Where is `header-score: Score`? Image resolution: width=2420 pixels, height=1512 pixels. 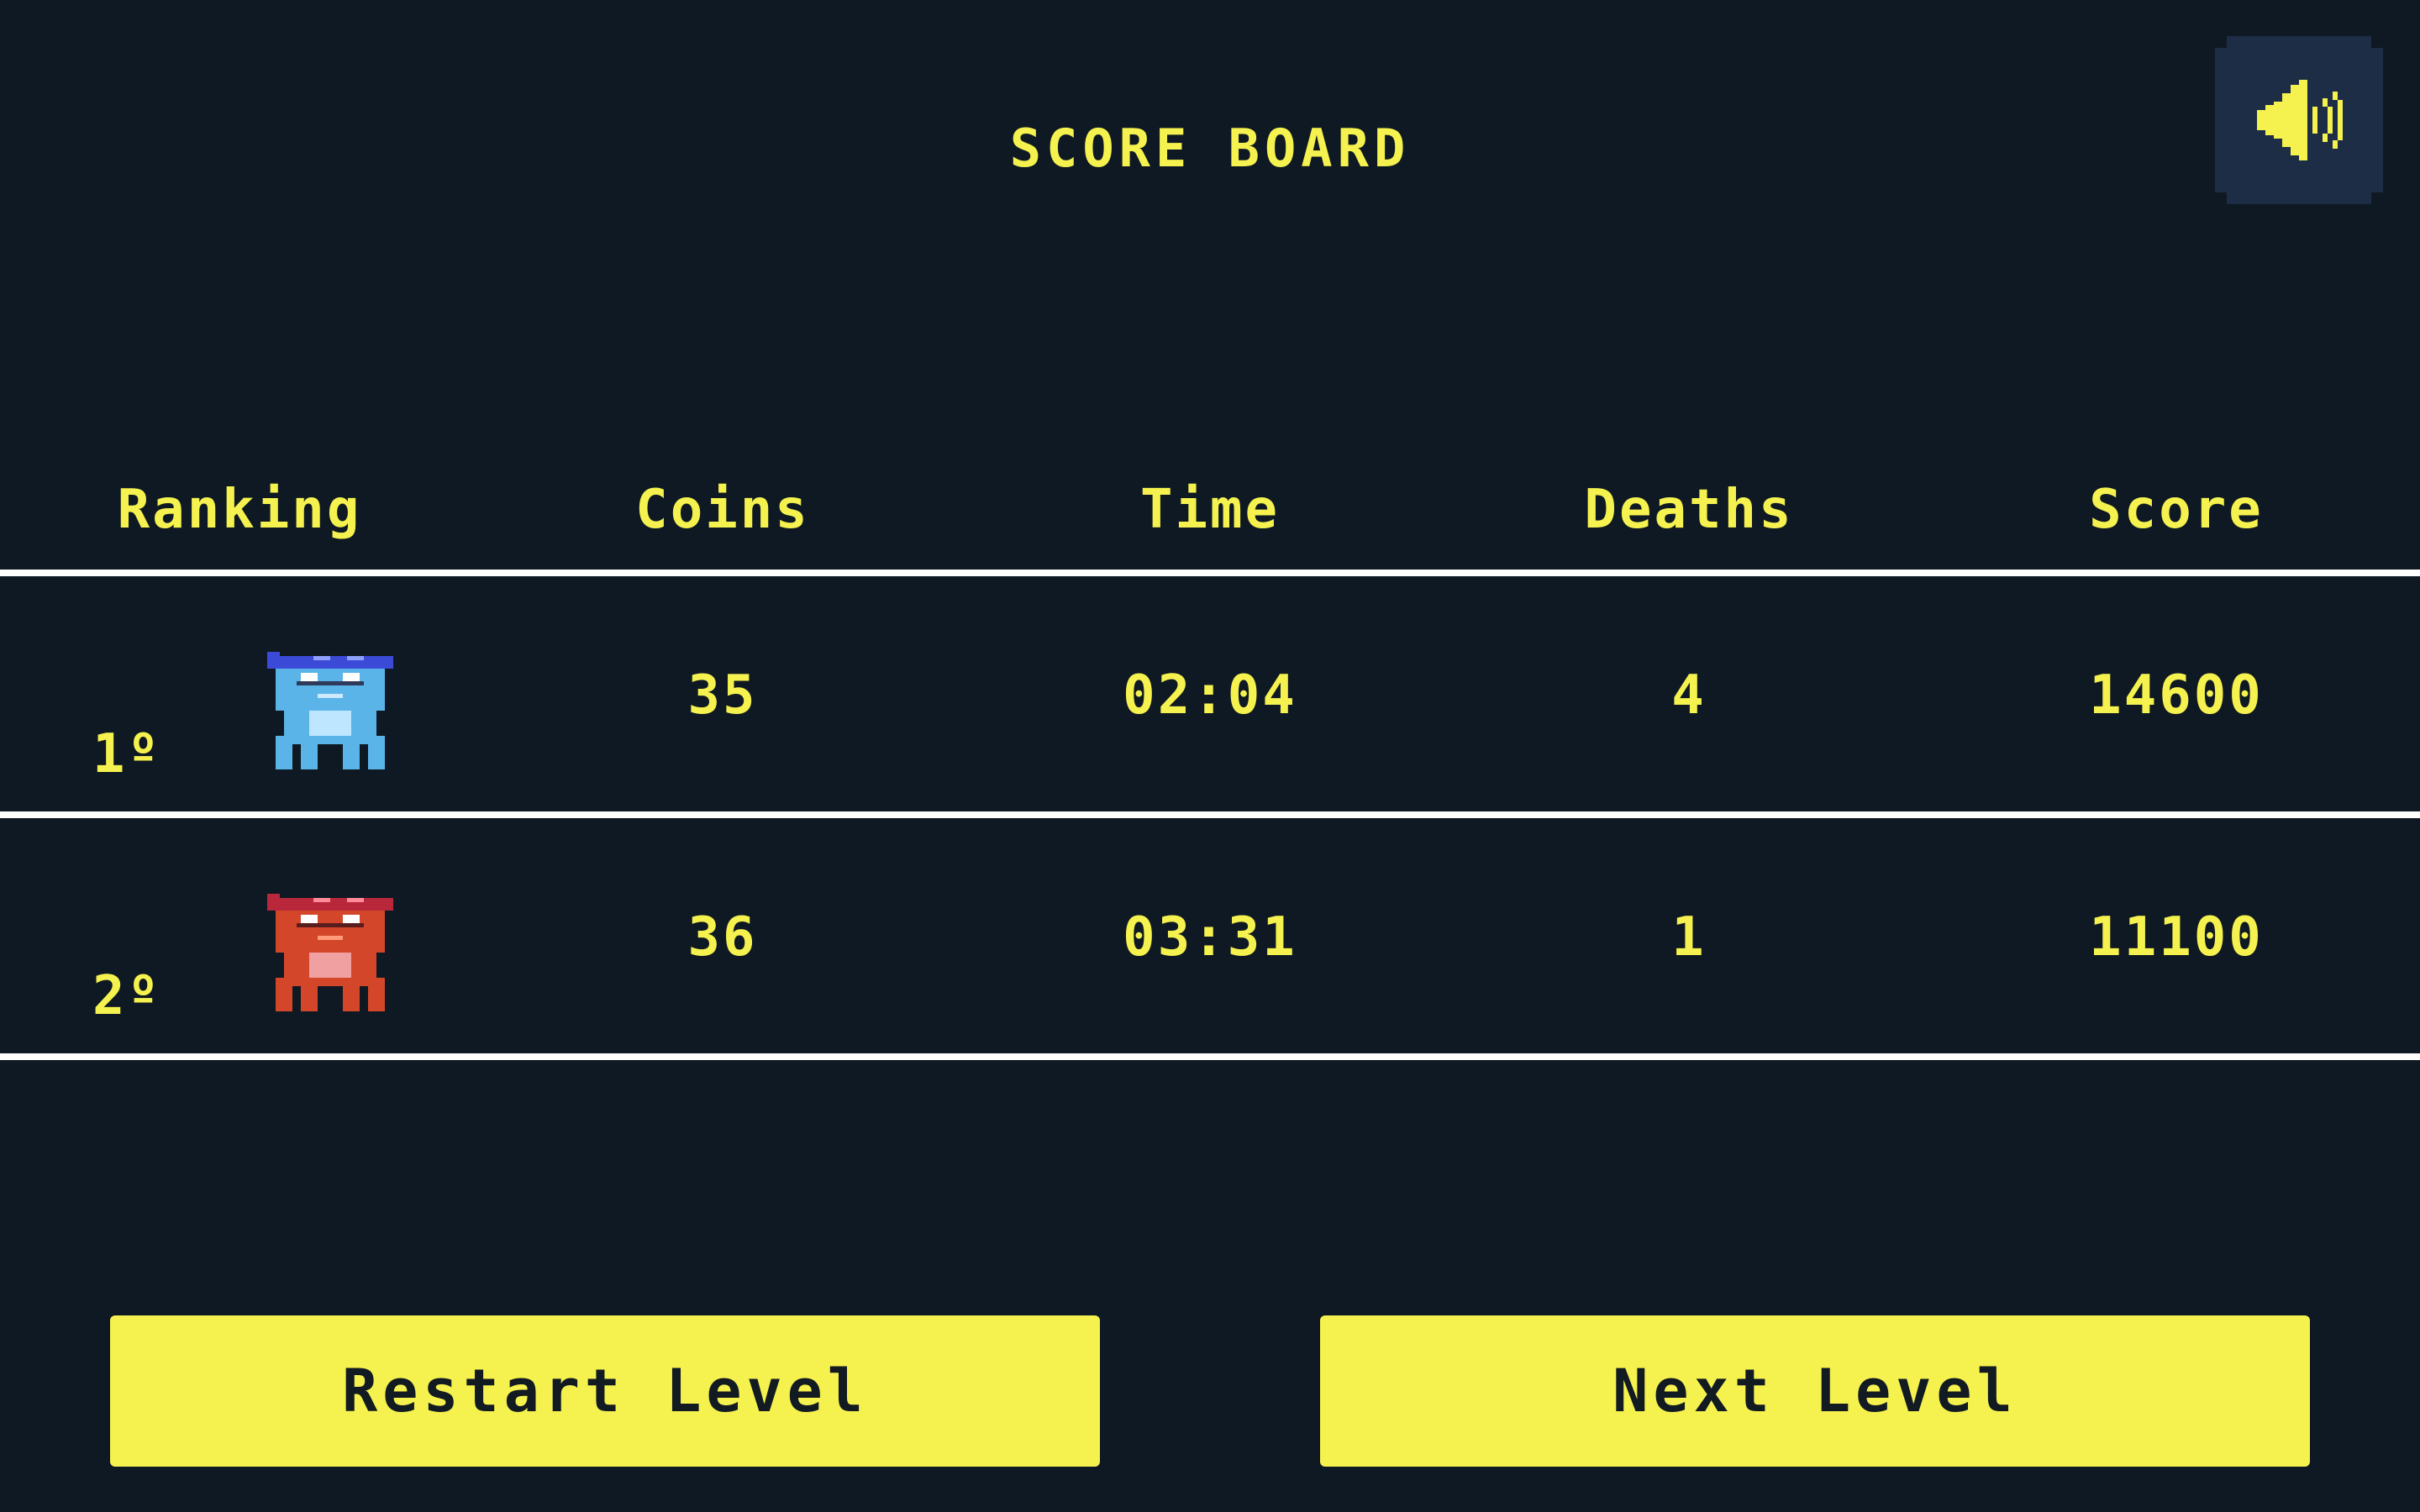
header-score: Score is located at coordinates (2176, 510).